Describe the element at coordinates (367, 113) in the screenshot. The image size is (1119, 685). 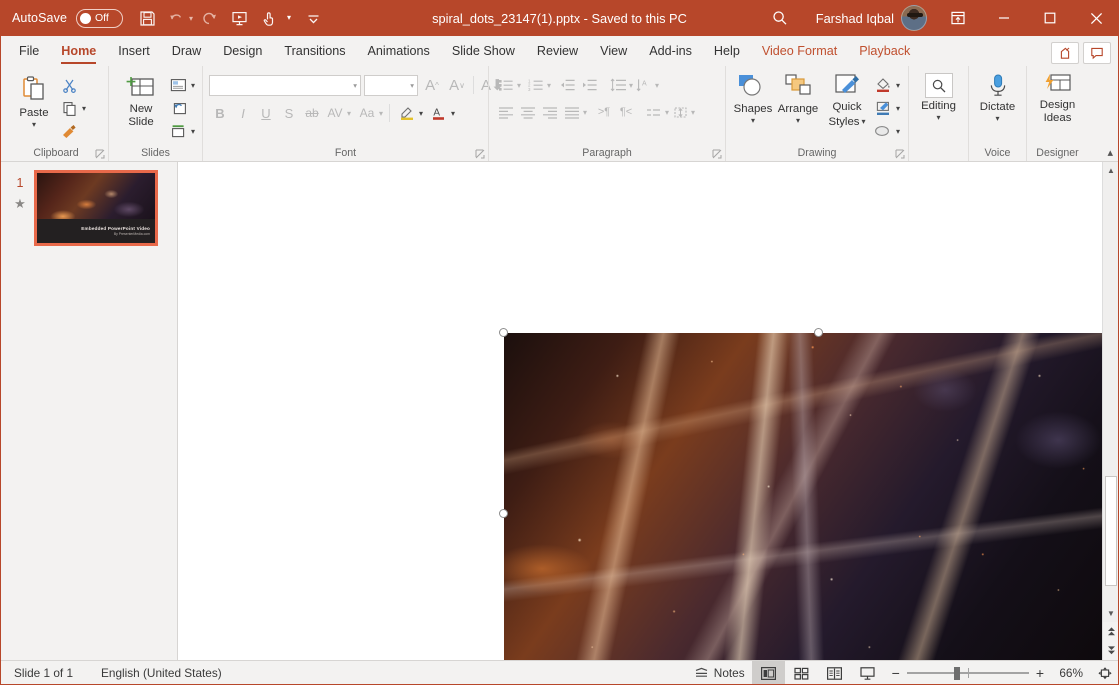
I see `change-case-icon: Aa` at that location.